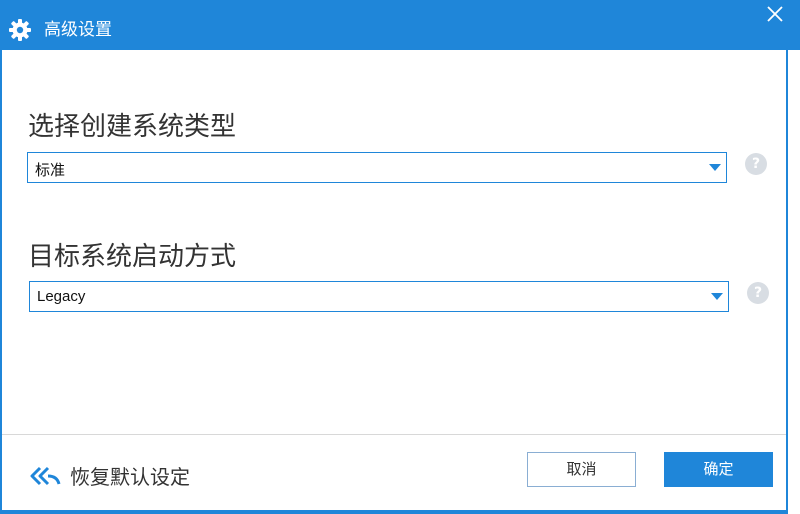 This screenshot has height=514, width=800. Describe the element at coordinates (394, 434) in the screenshot. I see `footer-divider` at that location.